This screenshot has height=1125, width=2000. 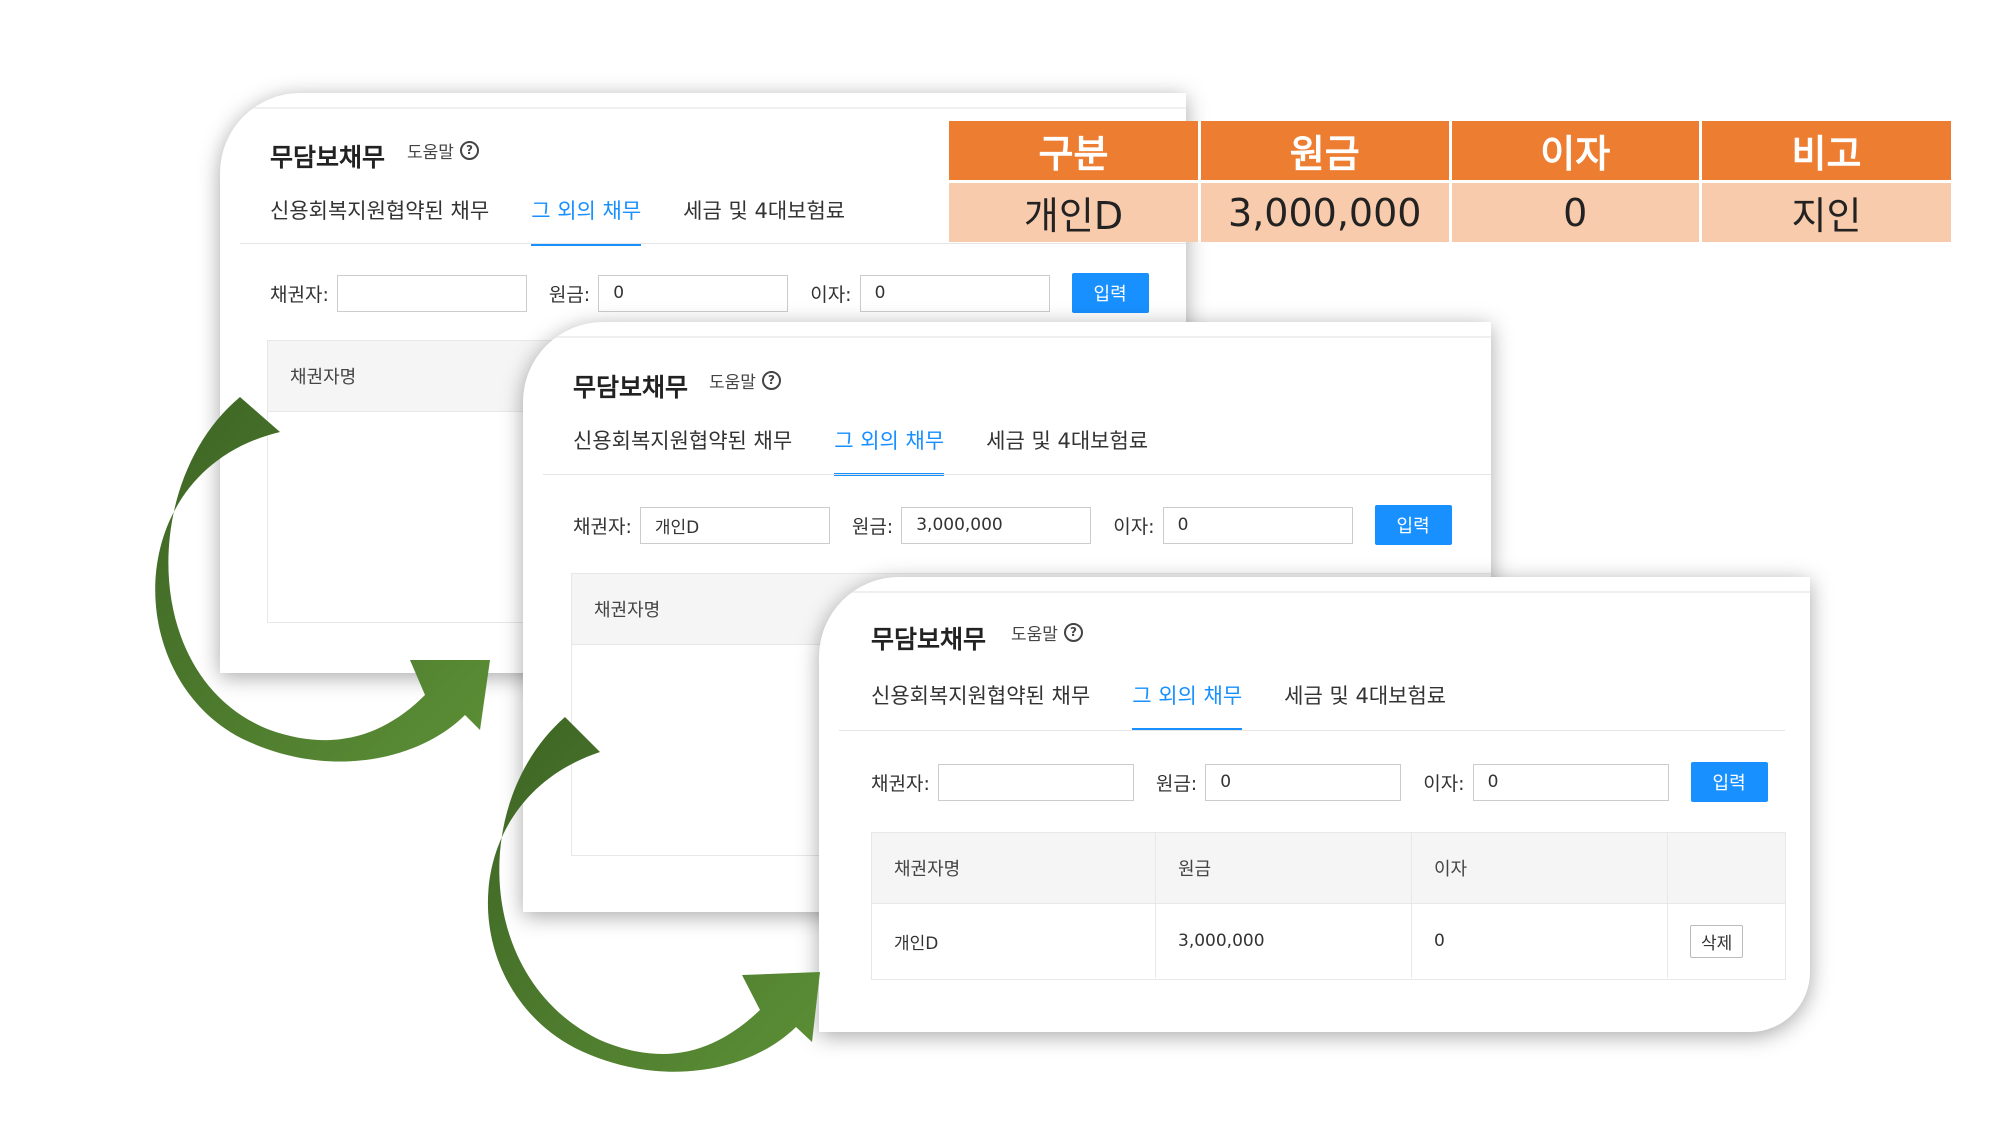 What do you see at coordinates (1014, 941) in the screenshot?
I see `cell-creditor-name: 개인D` at bounding box center [1014, 941].